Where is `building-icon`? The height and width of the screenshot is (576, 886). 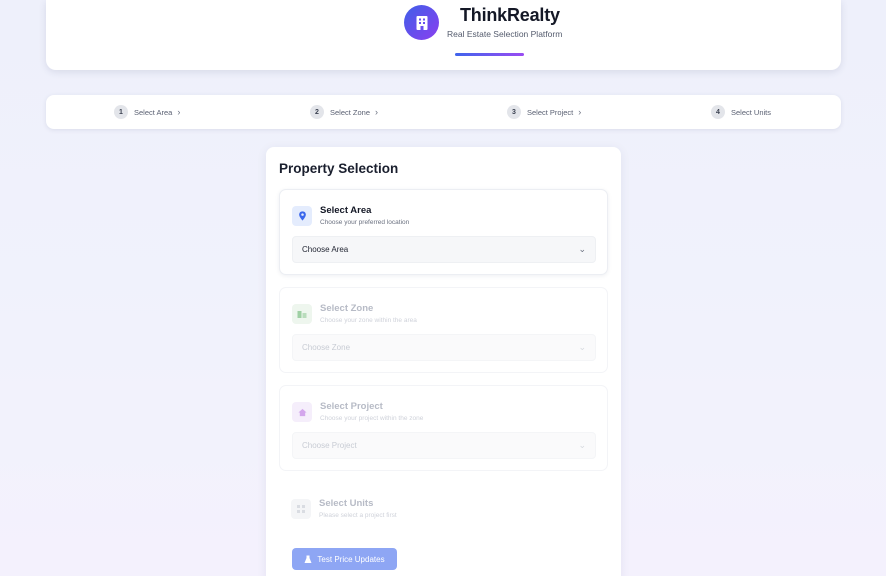 building-icon is located at coordinates (421, 22).